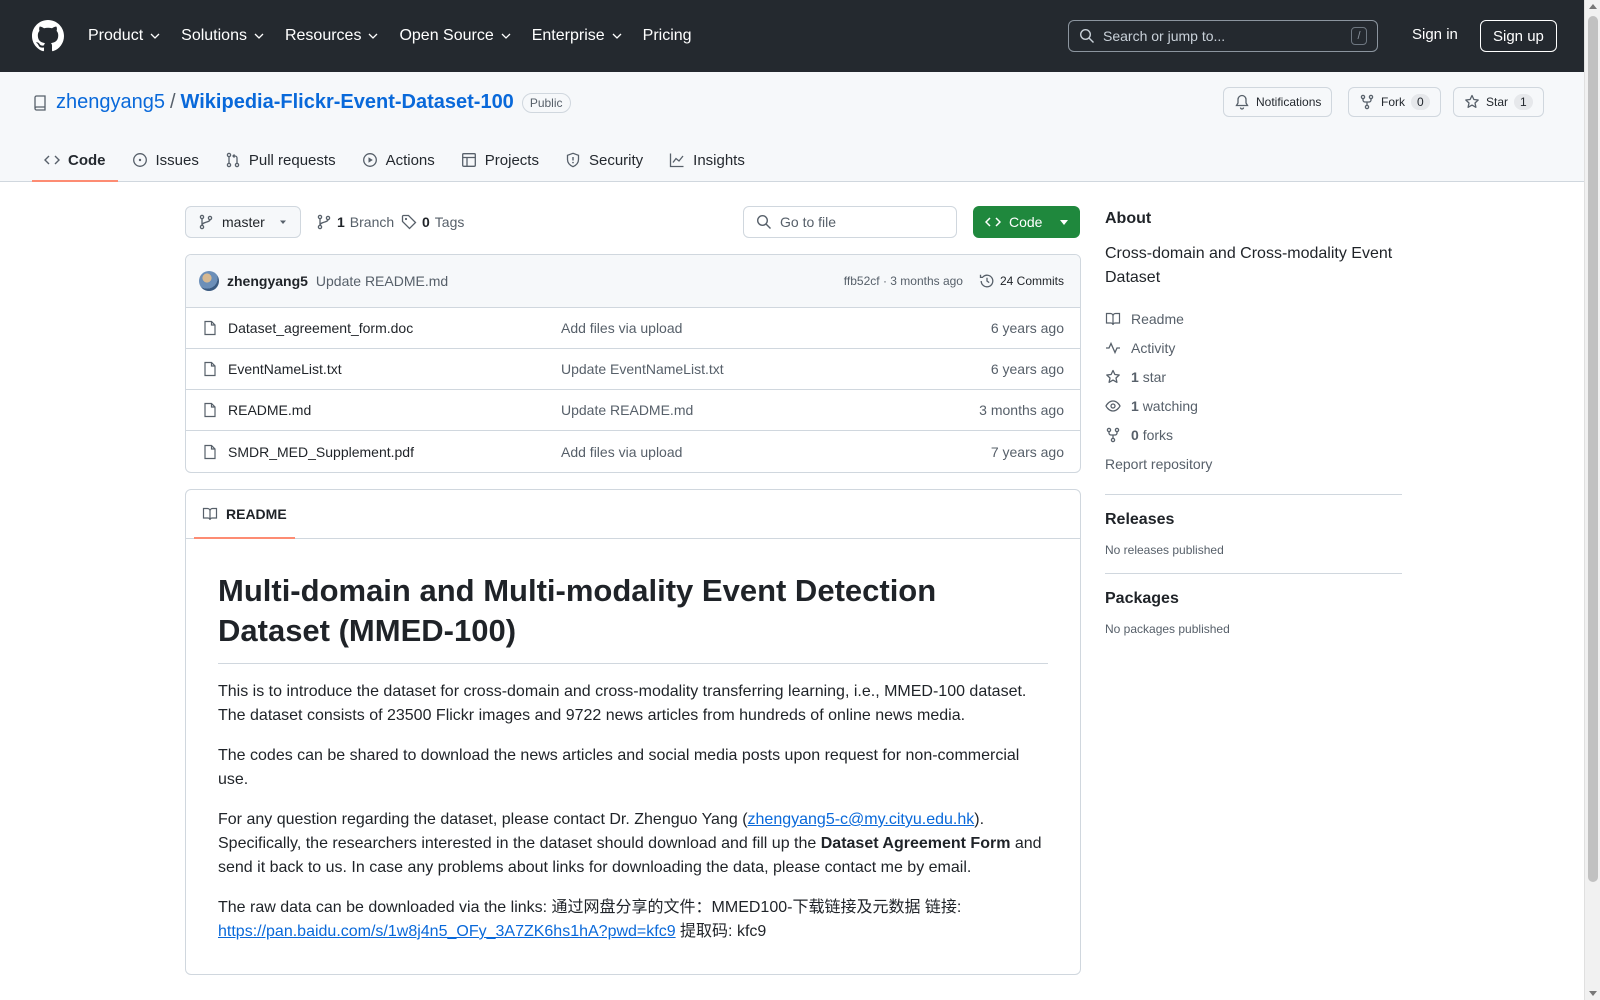  What do you see at coordinates (1359, 36) in the screenshot?
I see `slash-shortcut-badge: /` at bounding box center [1359, 36].